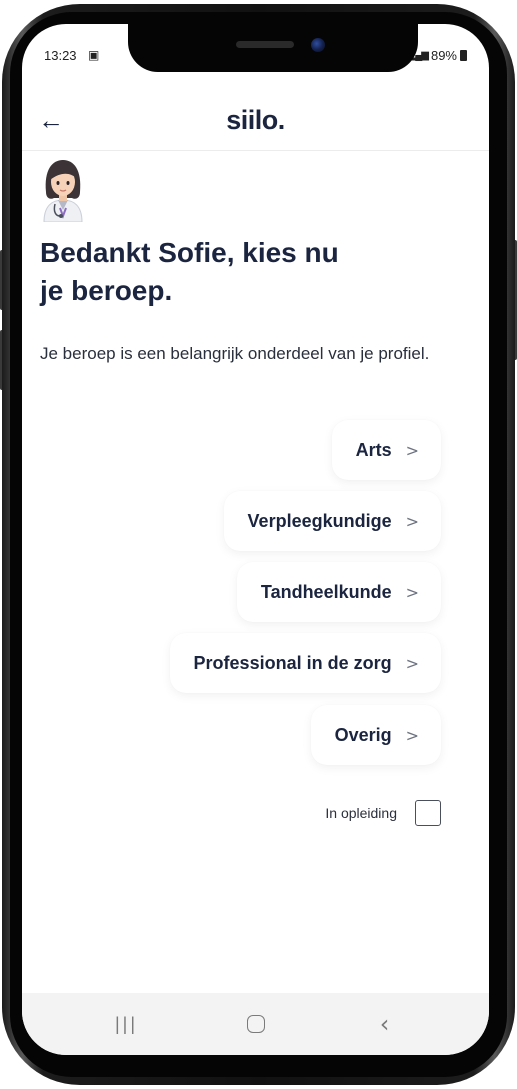 This screenshot has height=1089, width=517. Describe the element at coordinates (443, 55) in the screenshot. I see `battery-percentage: 89%` at that location.